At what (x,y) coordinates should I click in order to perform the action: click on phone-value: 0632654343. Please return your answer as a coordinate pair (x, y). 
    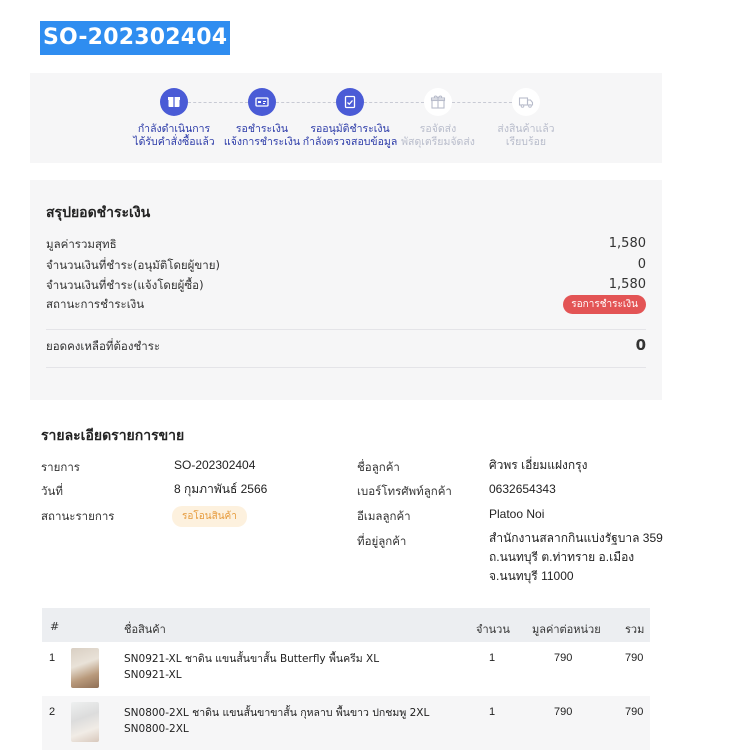
    Looking at the image, I should click on (522, 489).